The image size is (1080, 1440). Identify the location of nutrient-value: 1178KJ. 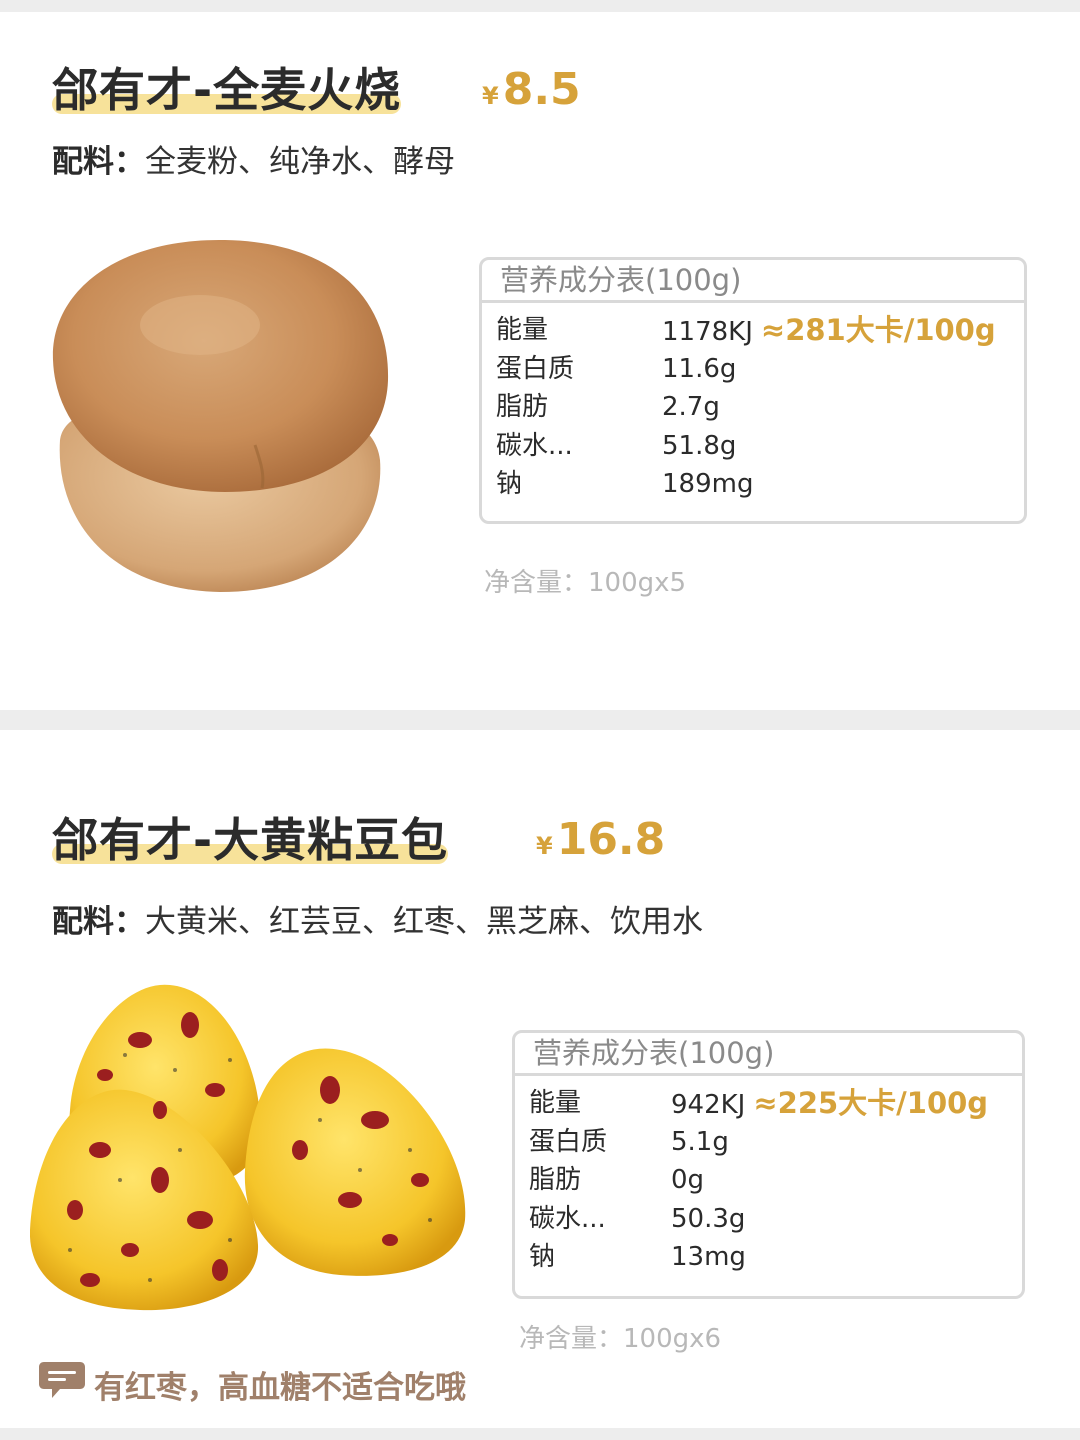
(707, 332).